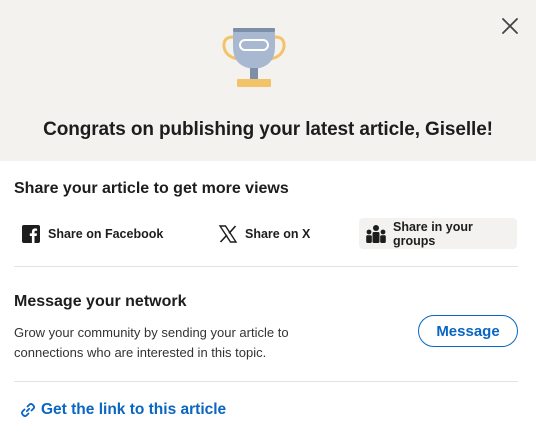  What do you see at coordinates (151, 188) in the screenshot?
I see `share-section-title: Share your article to get more views` at bounding box center [151, 188].